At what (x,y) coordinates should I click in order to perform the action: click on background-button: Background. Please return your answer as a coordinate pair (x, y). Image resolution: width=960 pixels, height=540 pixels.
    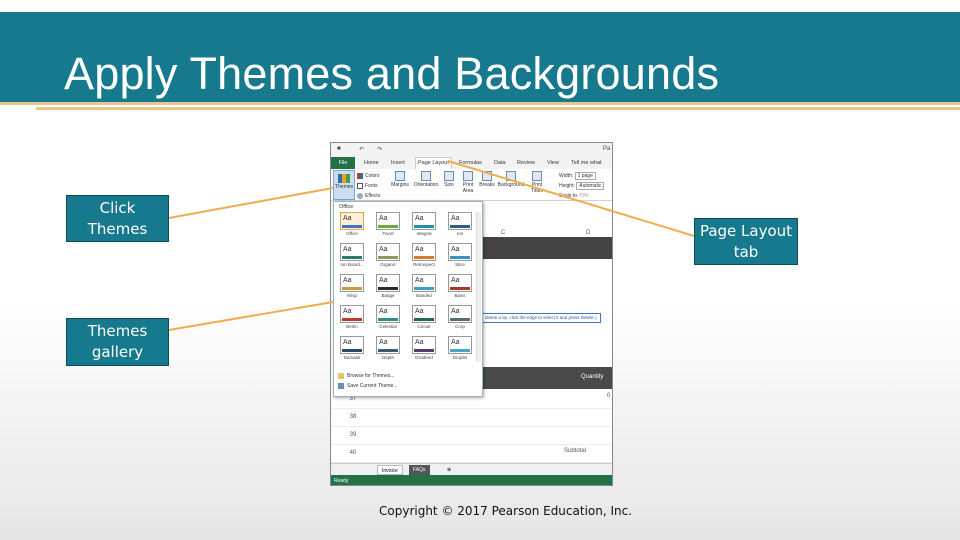
    Looking at the image, I should click on (511, 178).